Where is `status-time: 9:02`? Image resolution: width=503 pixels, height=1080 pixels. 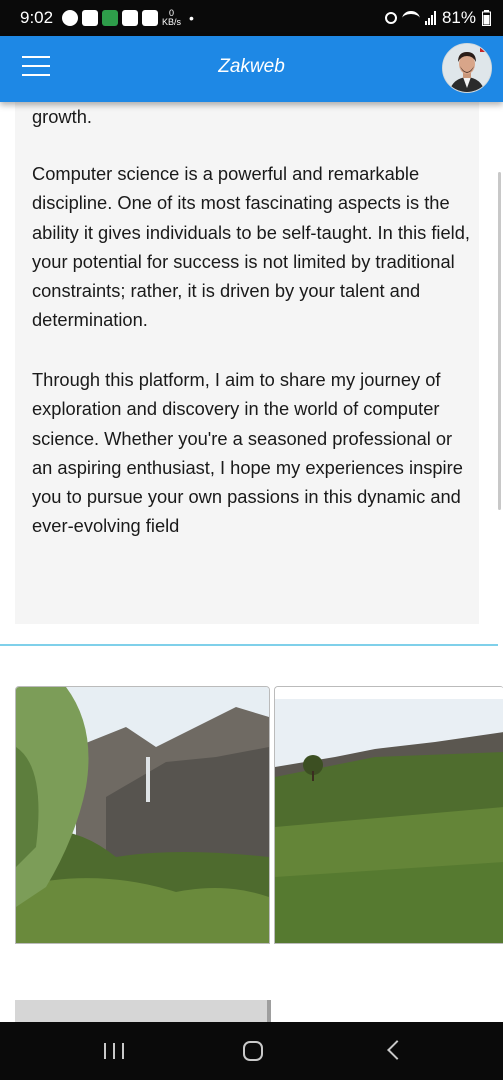
status-time: 9:02 is located at coordinates (37, 17).